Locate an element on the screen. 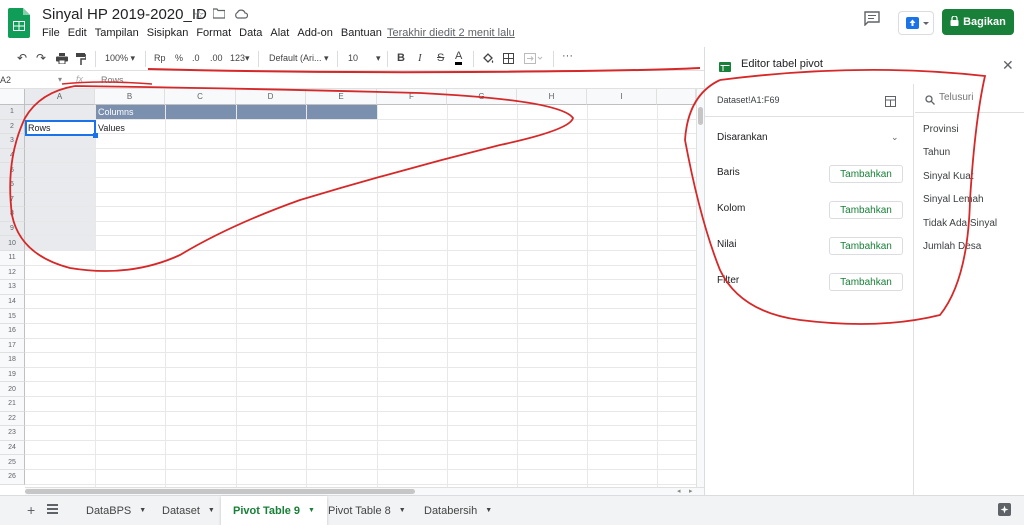 This screenshot has width=1024, height=525. font-size-dropdown-icon: ▾ is located at coordinates (378, 58).